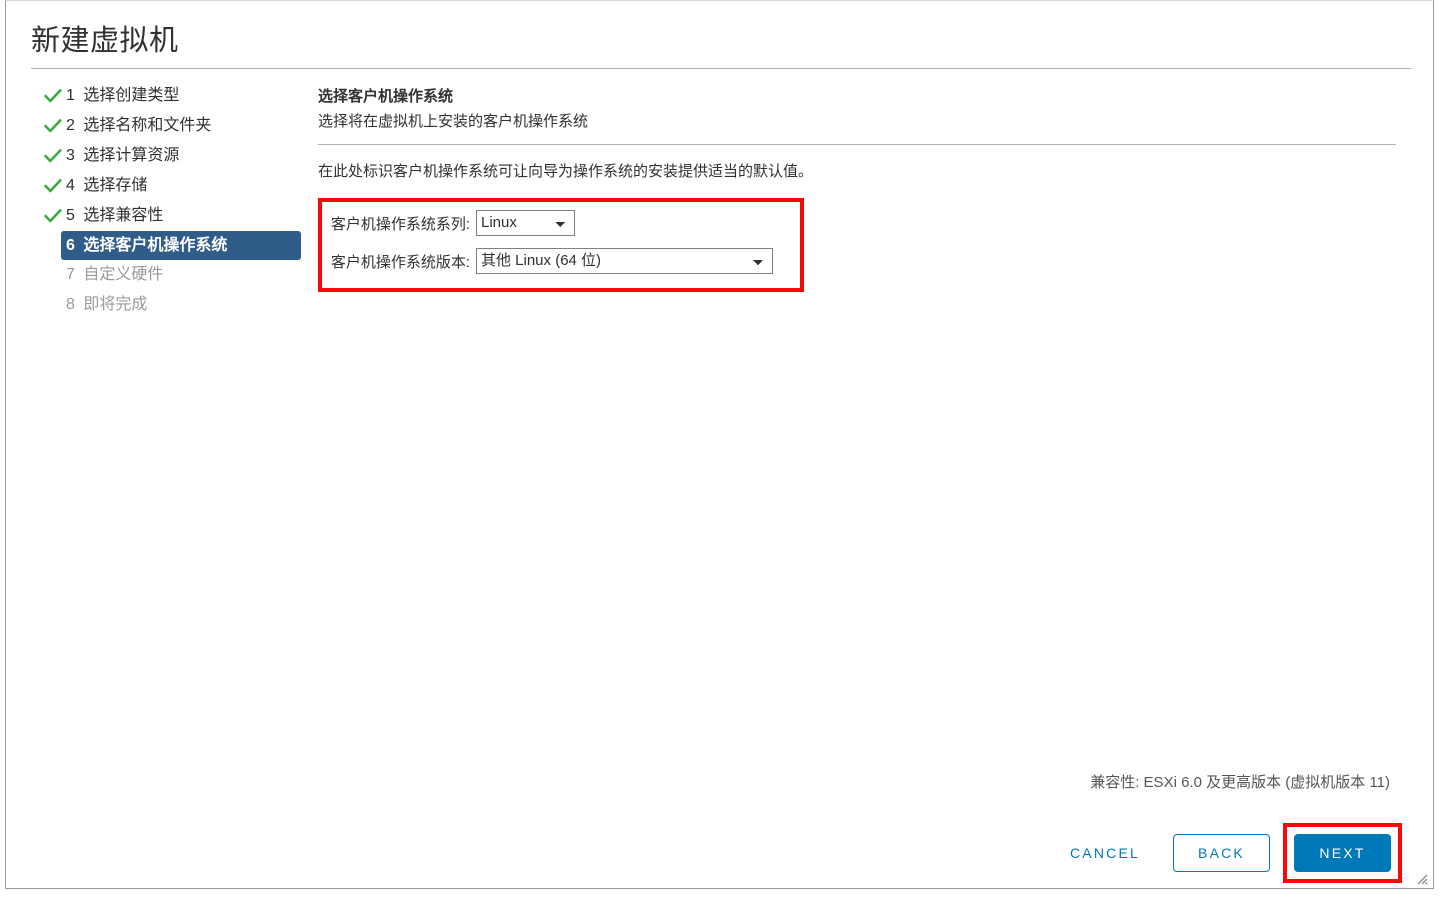 This screenshot has height=897, width=1441. I want to click on sidebar-item-step-4-number: 4, so click(70, 185).